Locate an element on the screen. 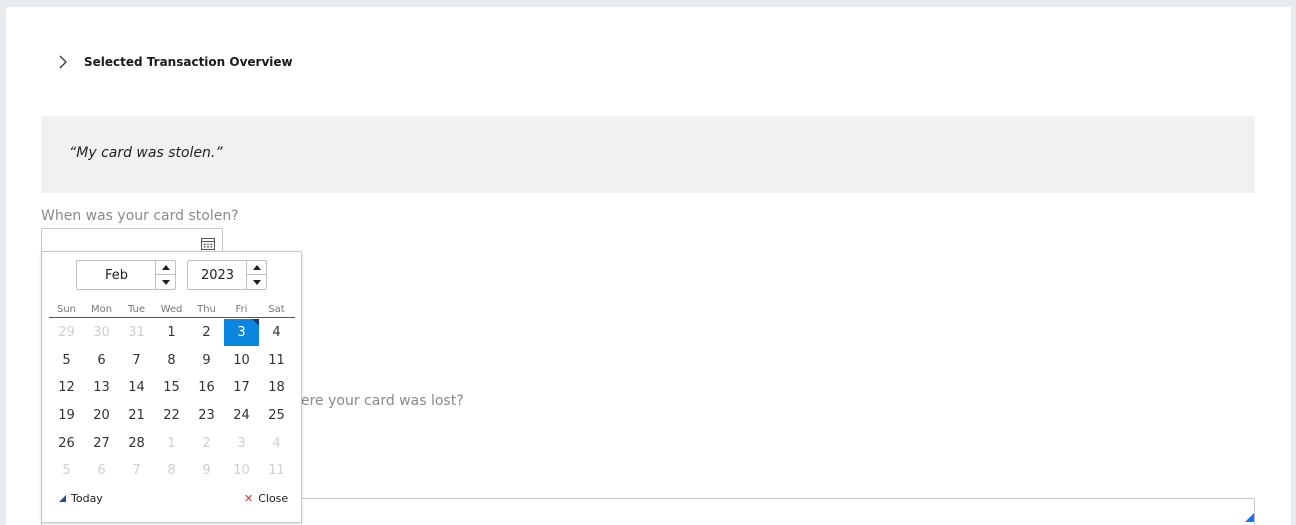 The height and width of the screenshot is (525, 1296). overview-section-header: Selected Transaction Overview is located at coordinates (175, 62).